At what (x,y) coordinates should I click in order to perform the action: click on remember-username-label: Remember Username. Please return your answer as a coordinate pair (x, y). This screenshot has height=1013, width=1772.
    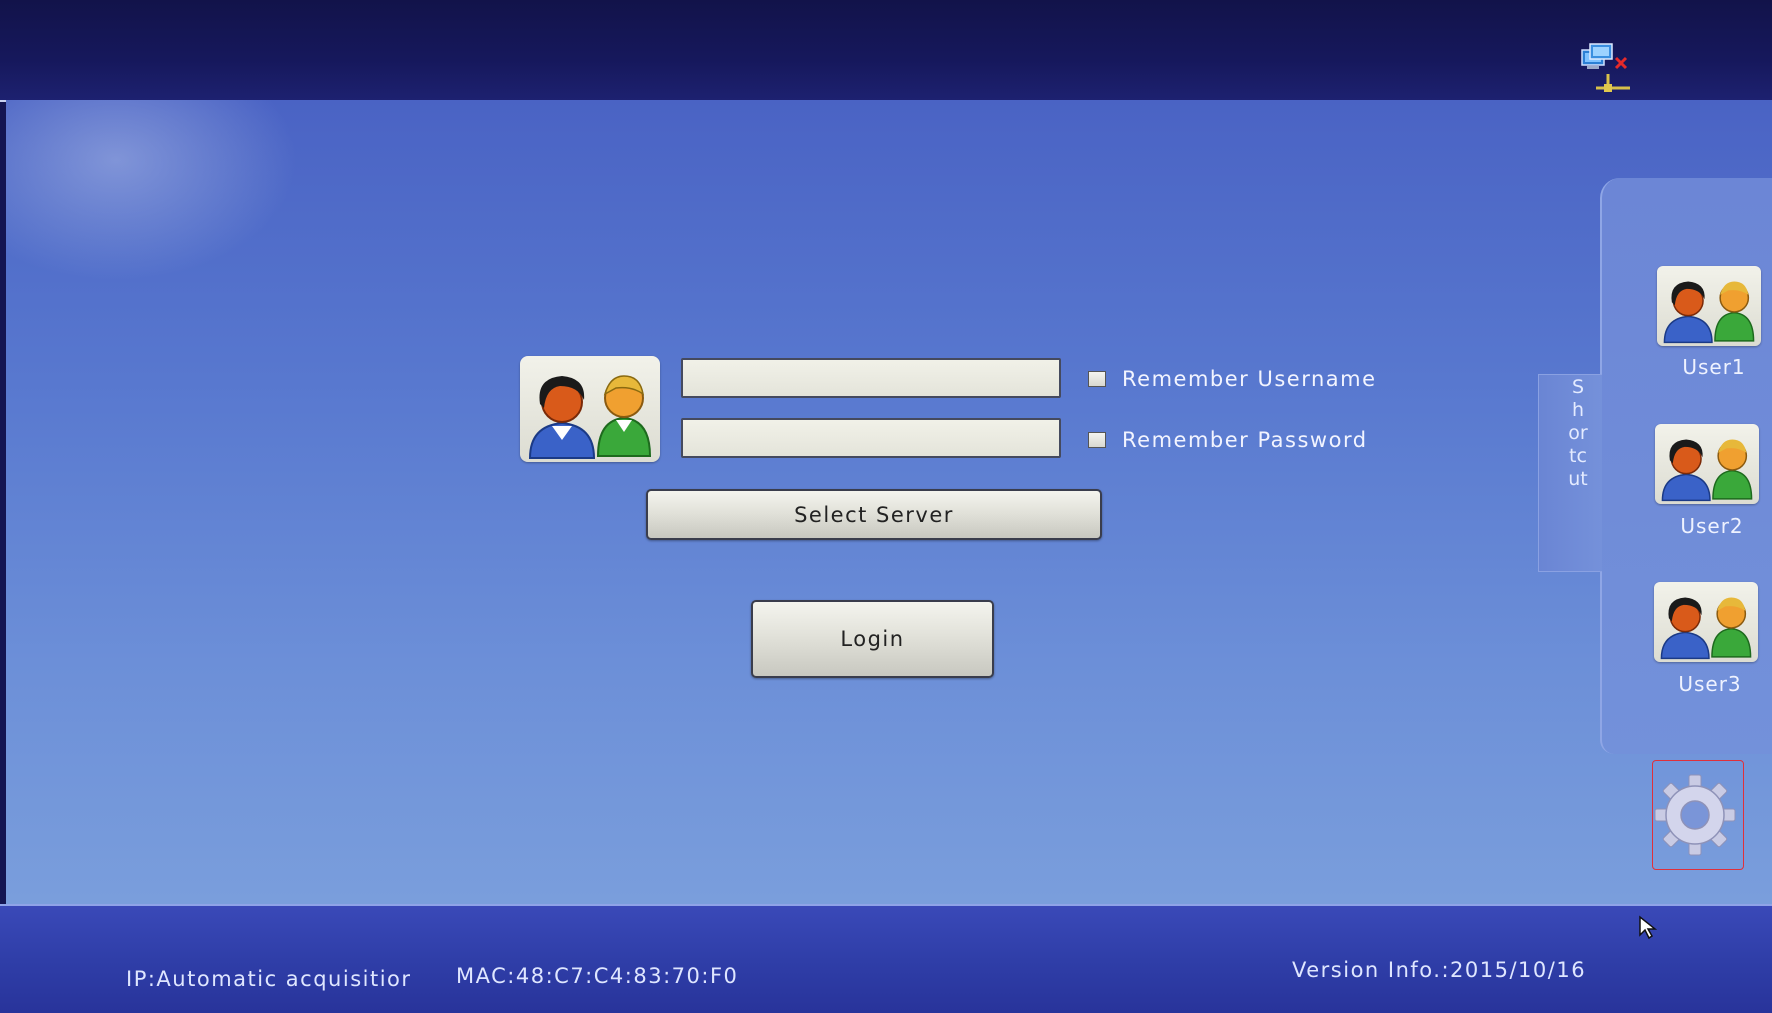
    Looking at the image, I should click on (1249, 379).